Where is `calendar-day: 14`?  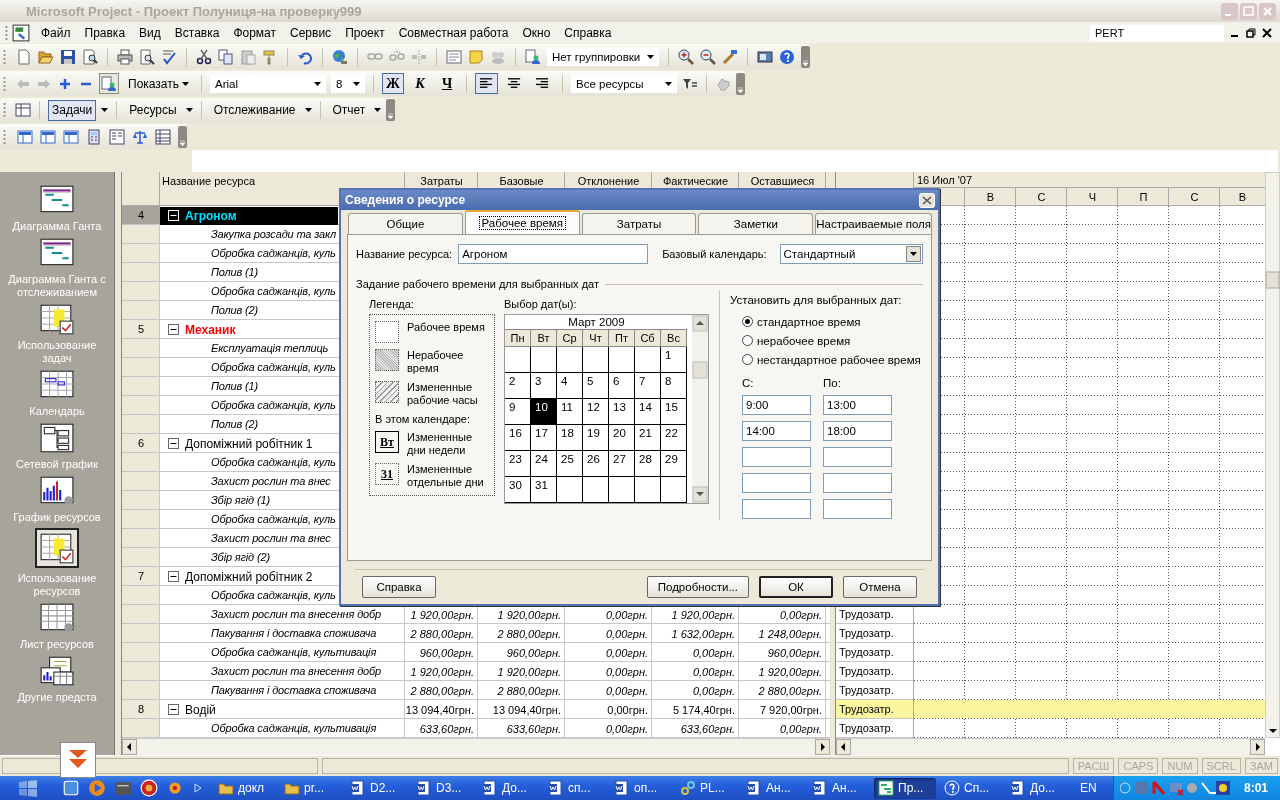 calendar-day: 14 is located at coordinates (648, 412).